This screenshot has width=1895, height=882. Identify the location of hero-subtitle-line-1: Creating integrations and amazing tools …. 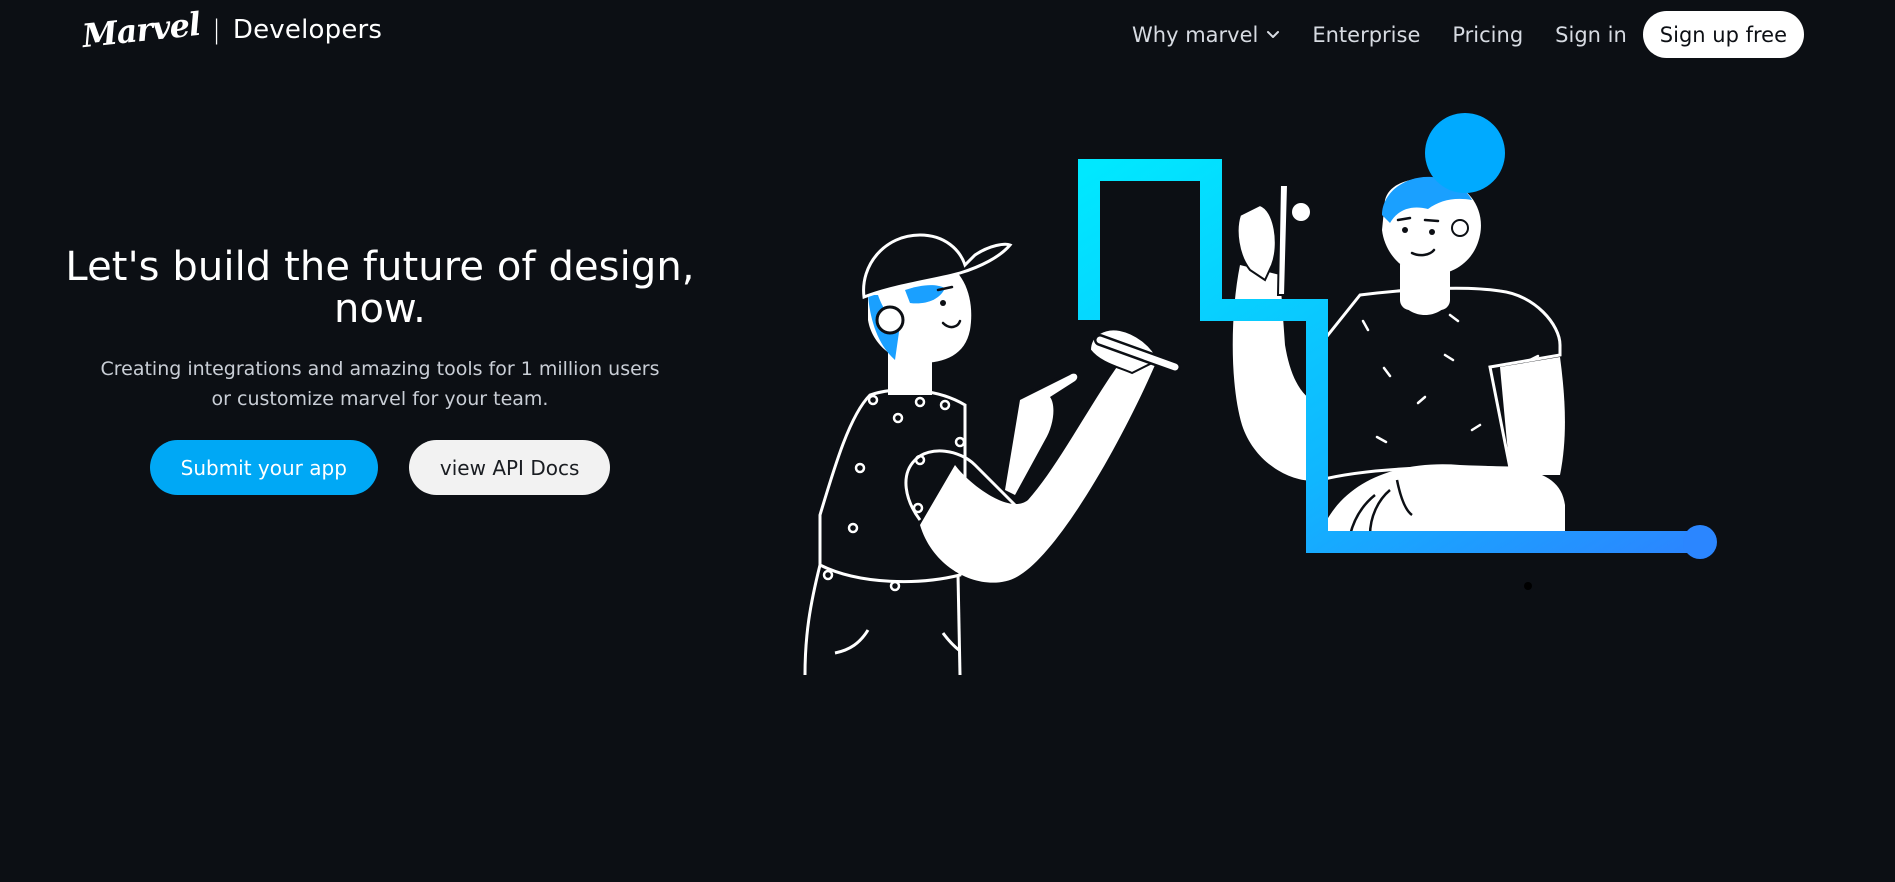
(380, 369).